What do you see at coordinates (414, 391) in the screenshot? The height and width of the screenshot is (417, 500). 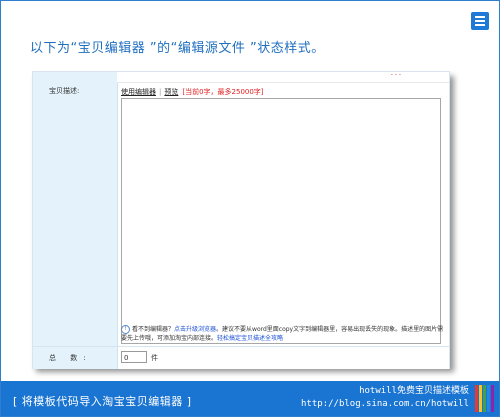 I see `footer-brand-name: hotwill免费宝贝描述模板` at bounding box center [414, 391].